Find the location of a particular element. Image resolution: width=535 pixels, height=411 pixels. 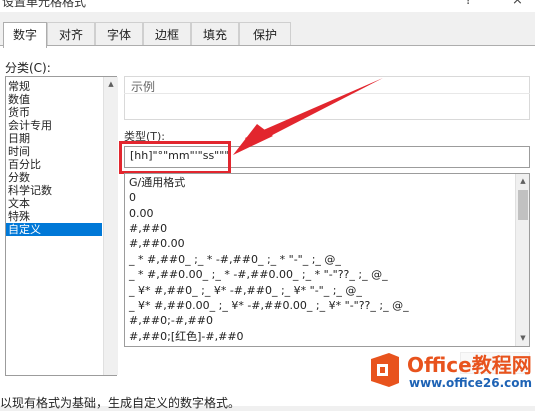

category-item-general: 常规 is located at coordinates (54, 86).